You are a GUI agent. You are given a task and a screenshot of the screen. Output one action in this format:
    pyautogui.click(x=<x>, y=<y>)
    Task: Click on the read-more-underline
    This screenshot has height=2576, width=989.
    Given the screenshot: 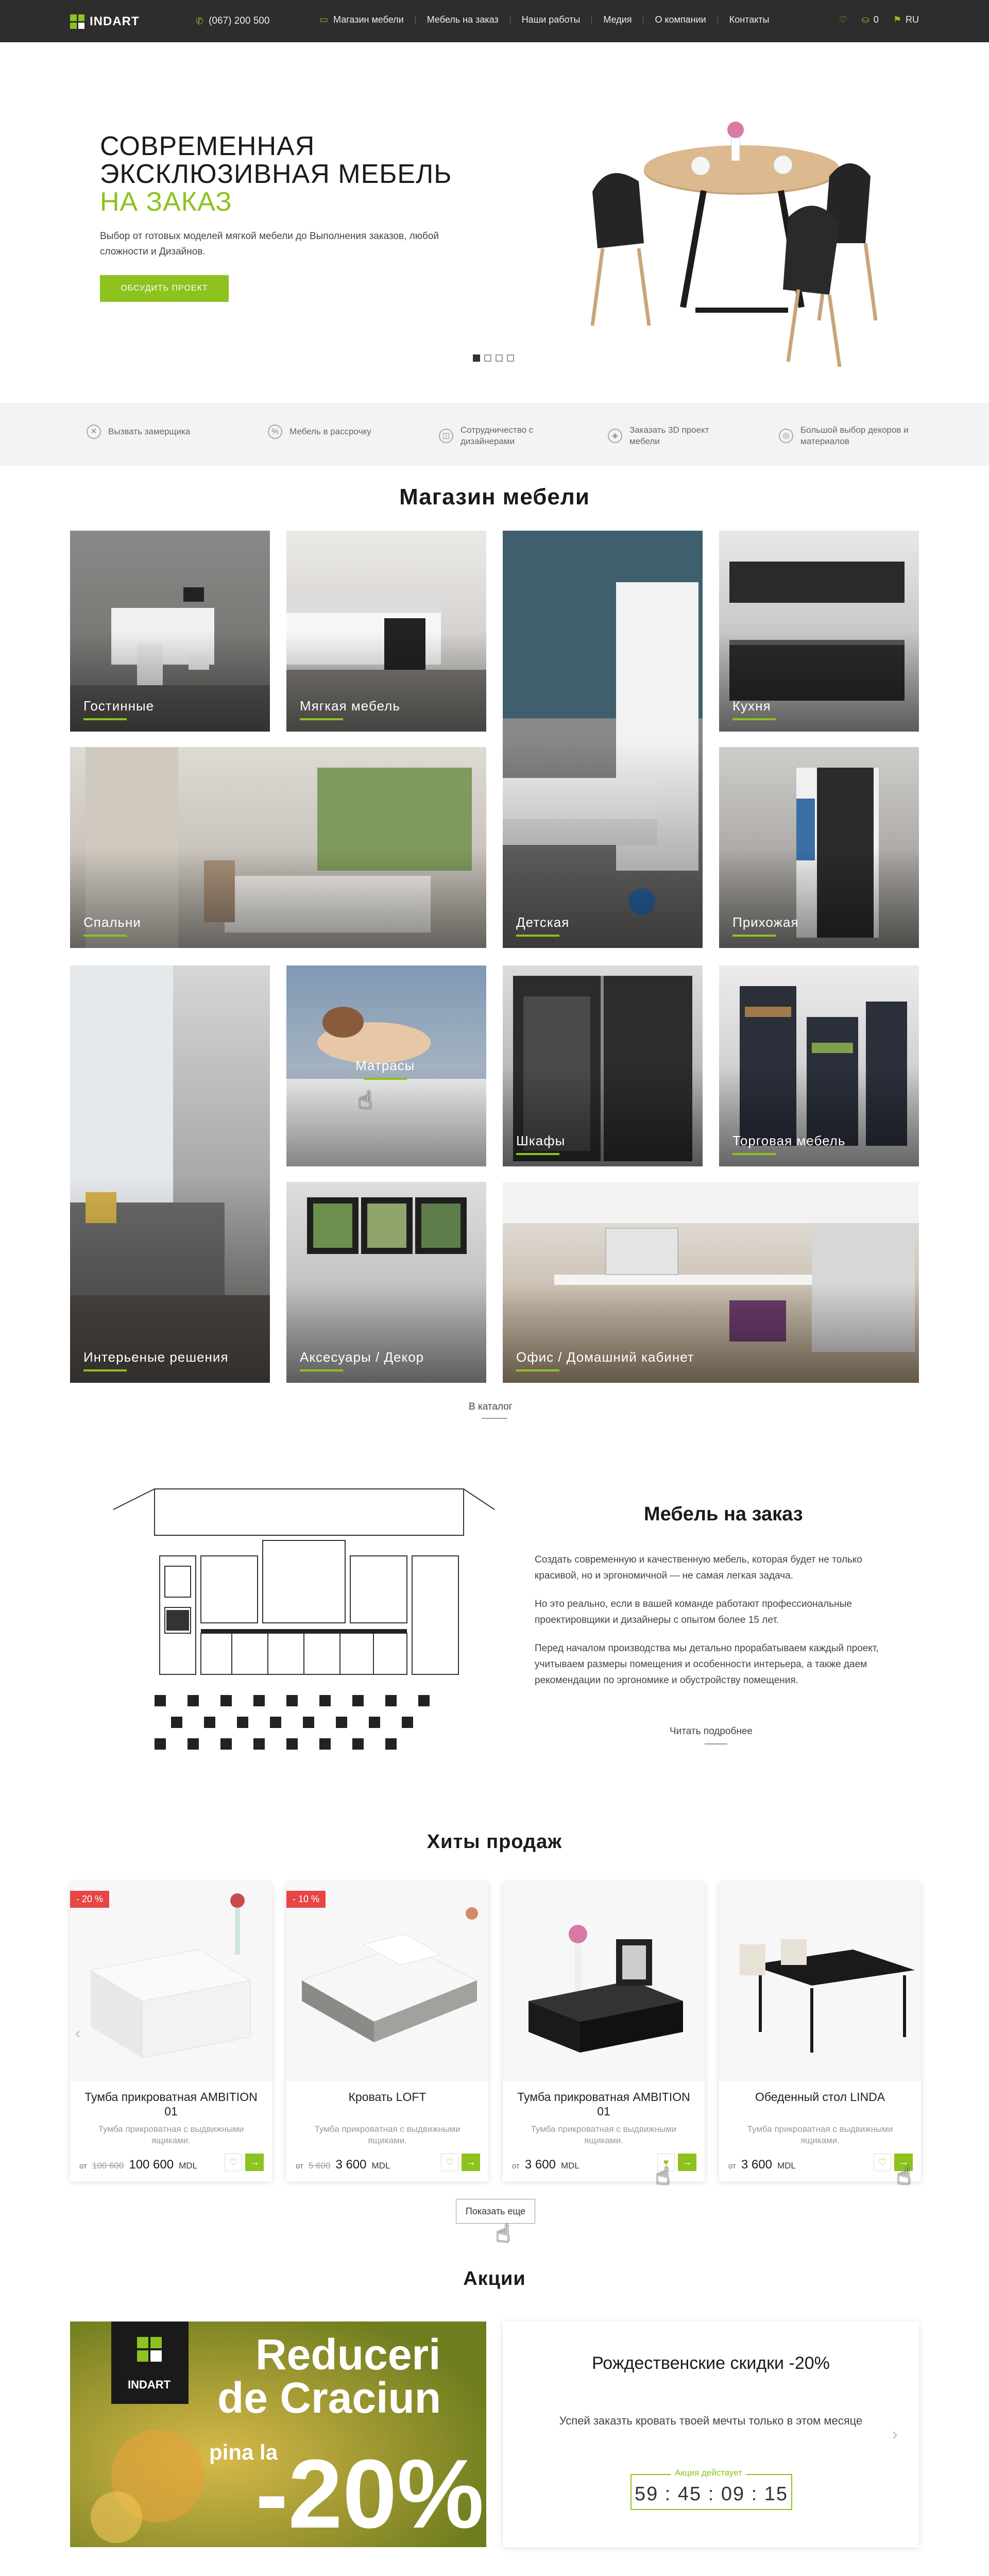 What is the action you would take?
    pyautogui.click(x=716, y=1743)
    